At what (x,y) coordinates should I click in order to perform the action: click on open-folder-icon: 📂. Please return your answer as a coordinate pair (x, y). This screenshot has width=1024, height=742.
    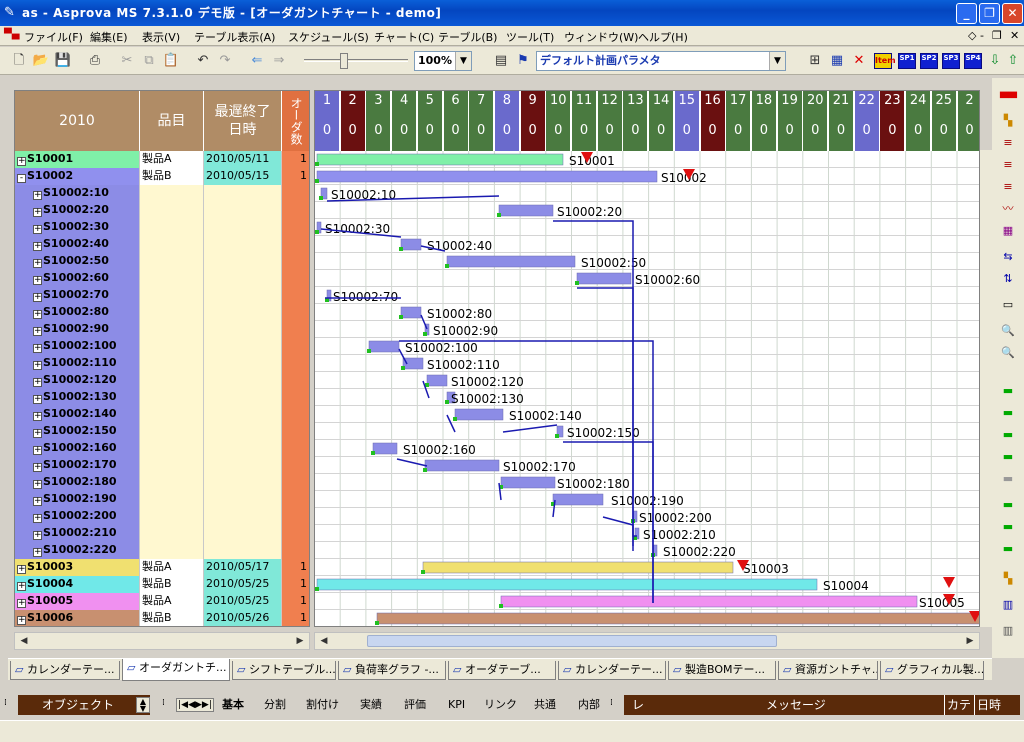
    Looking at the image, I should click on (41, 61).